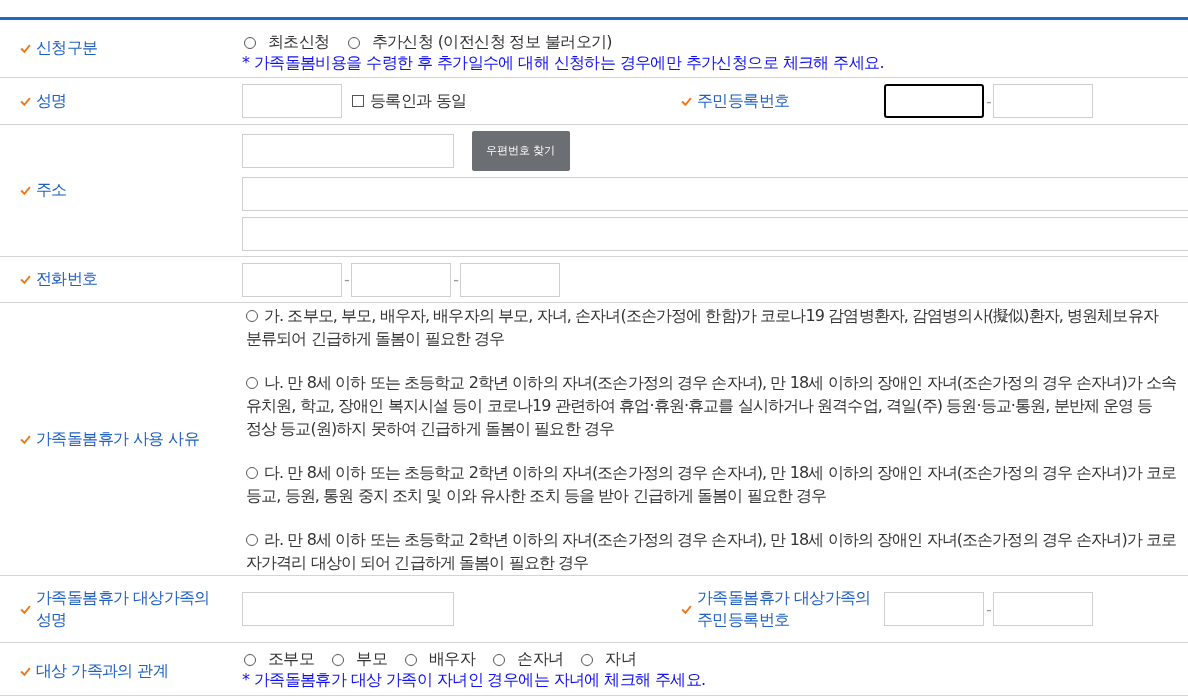 This screenshot has width=1188, height=698. What do you see at coordinates (417, 563) in the screenshot?
I see `reason-text: 자가격리 대상이 되어 긴급하게 돌봄이 필요한 경우` at bounding box center [417, 563].